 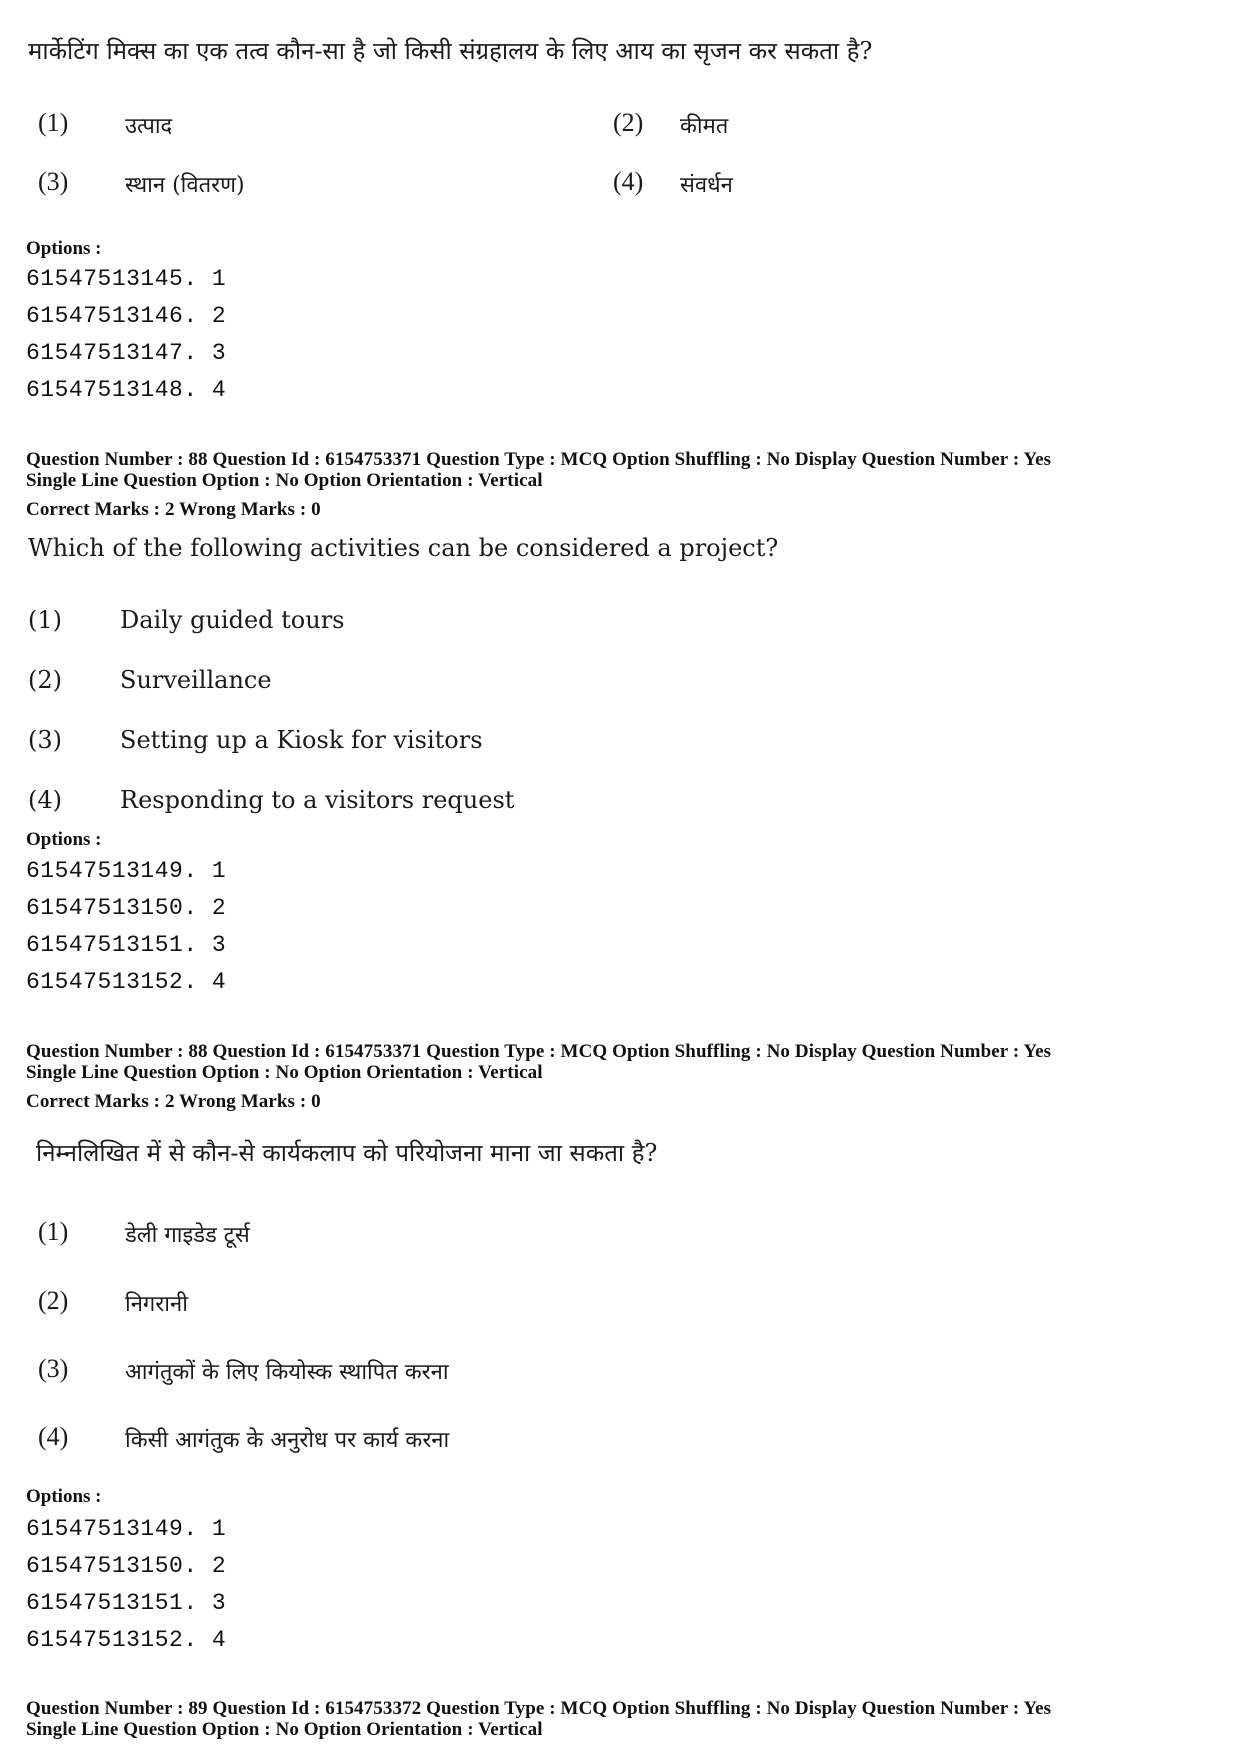 I want to click on option-text: संवर्धन, so click(x=706, y=185).